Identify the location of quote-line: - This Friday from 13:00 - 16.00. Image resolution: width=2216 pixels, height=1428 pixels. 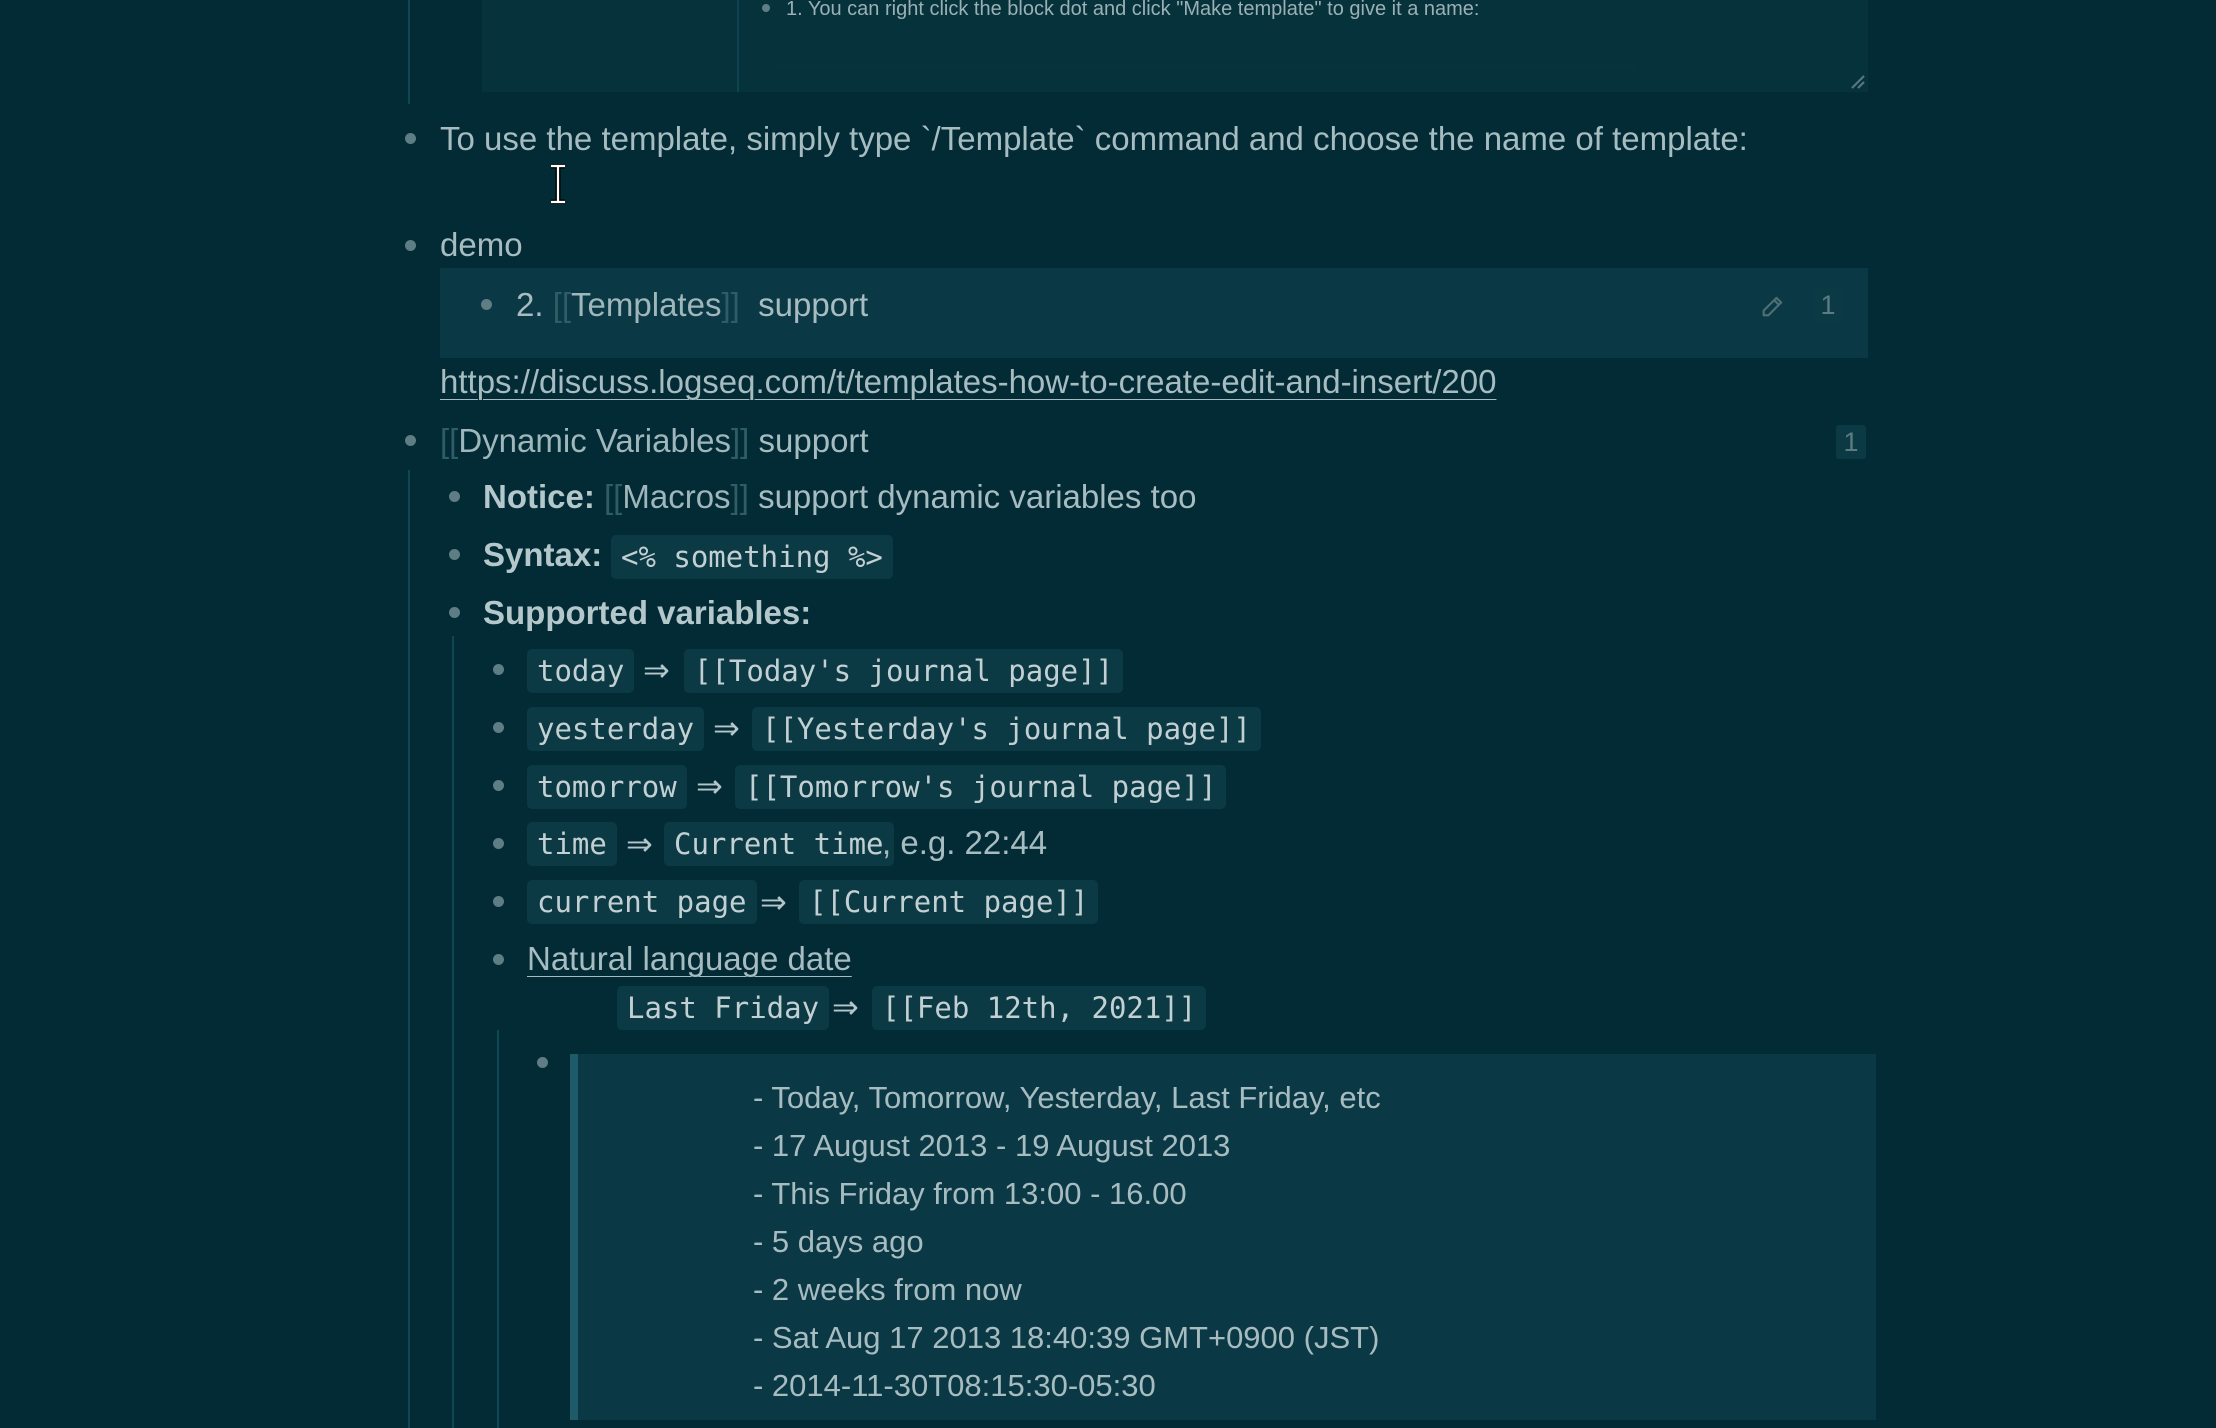
(970, 1193).